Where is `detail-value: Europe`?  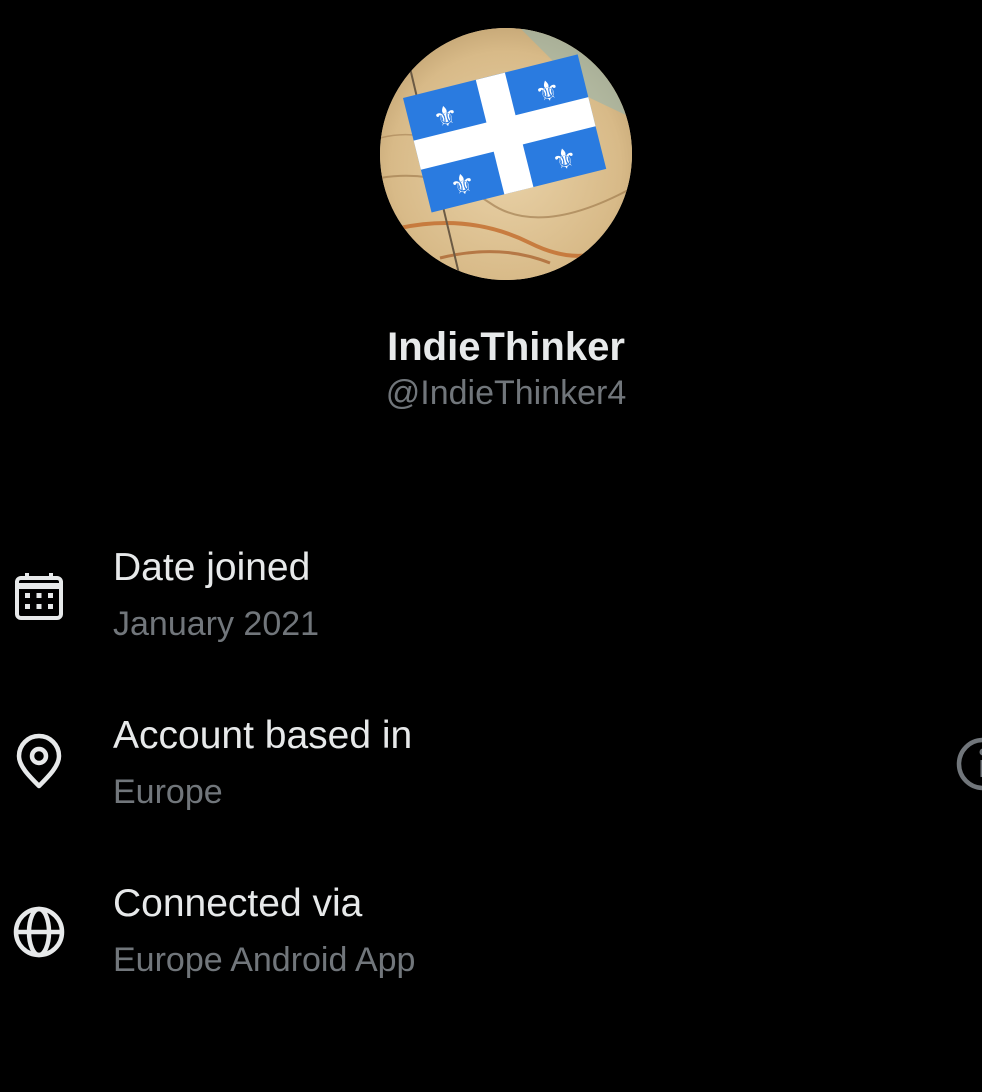
detail-value: Europe is located at coordinates (168, 792).